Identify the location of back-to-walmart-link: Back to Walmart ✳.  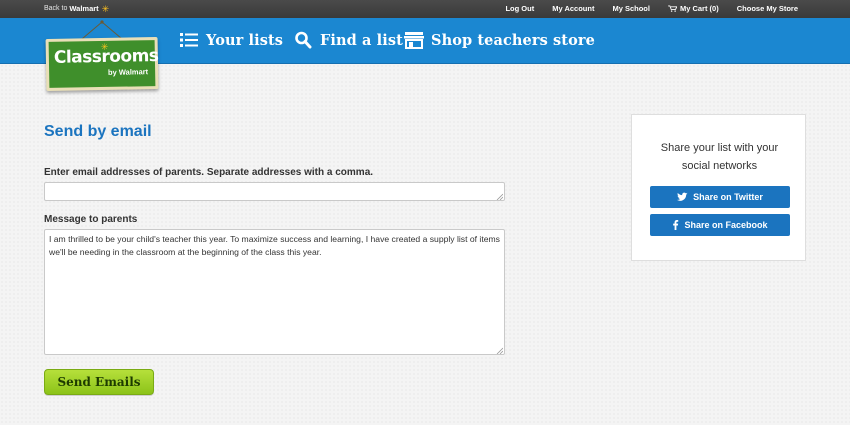
(76, 8).